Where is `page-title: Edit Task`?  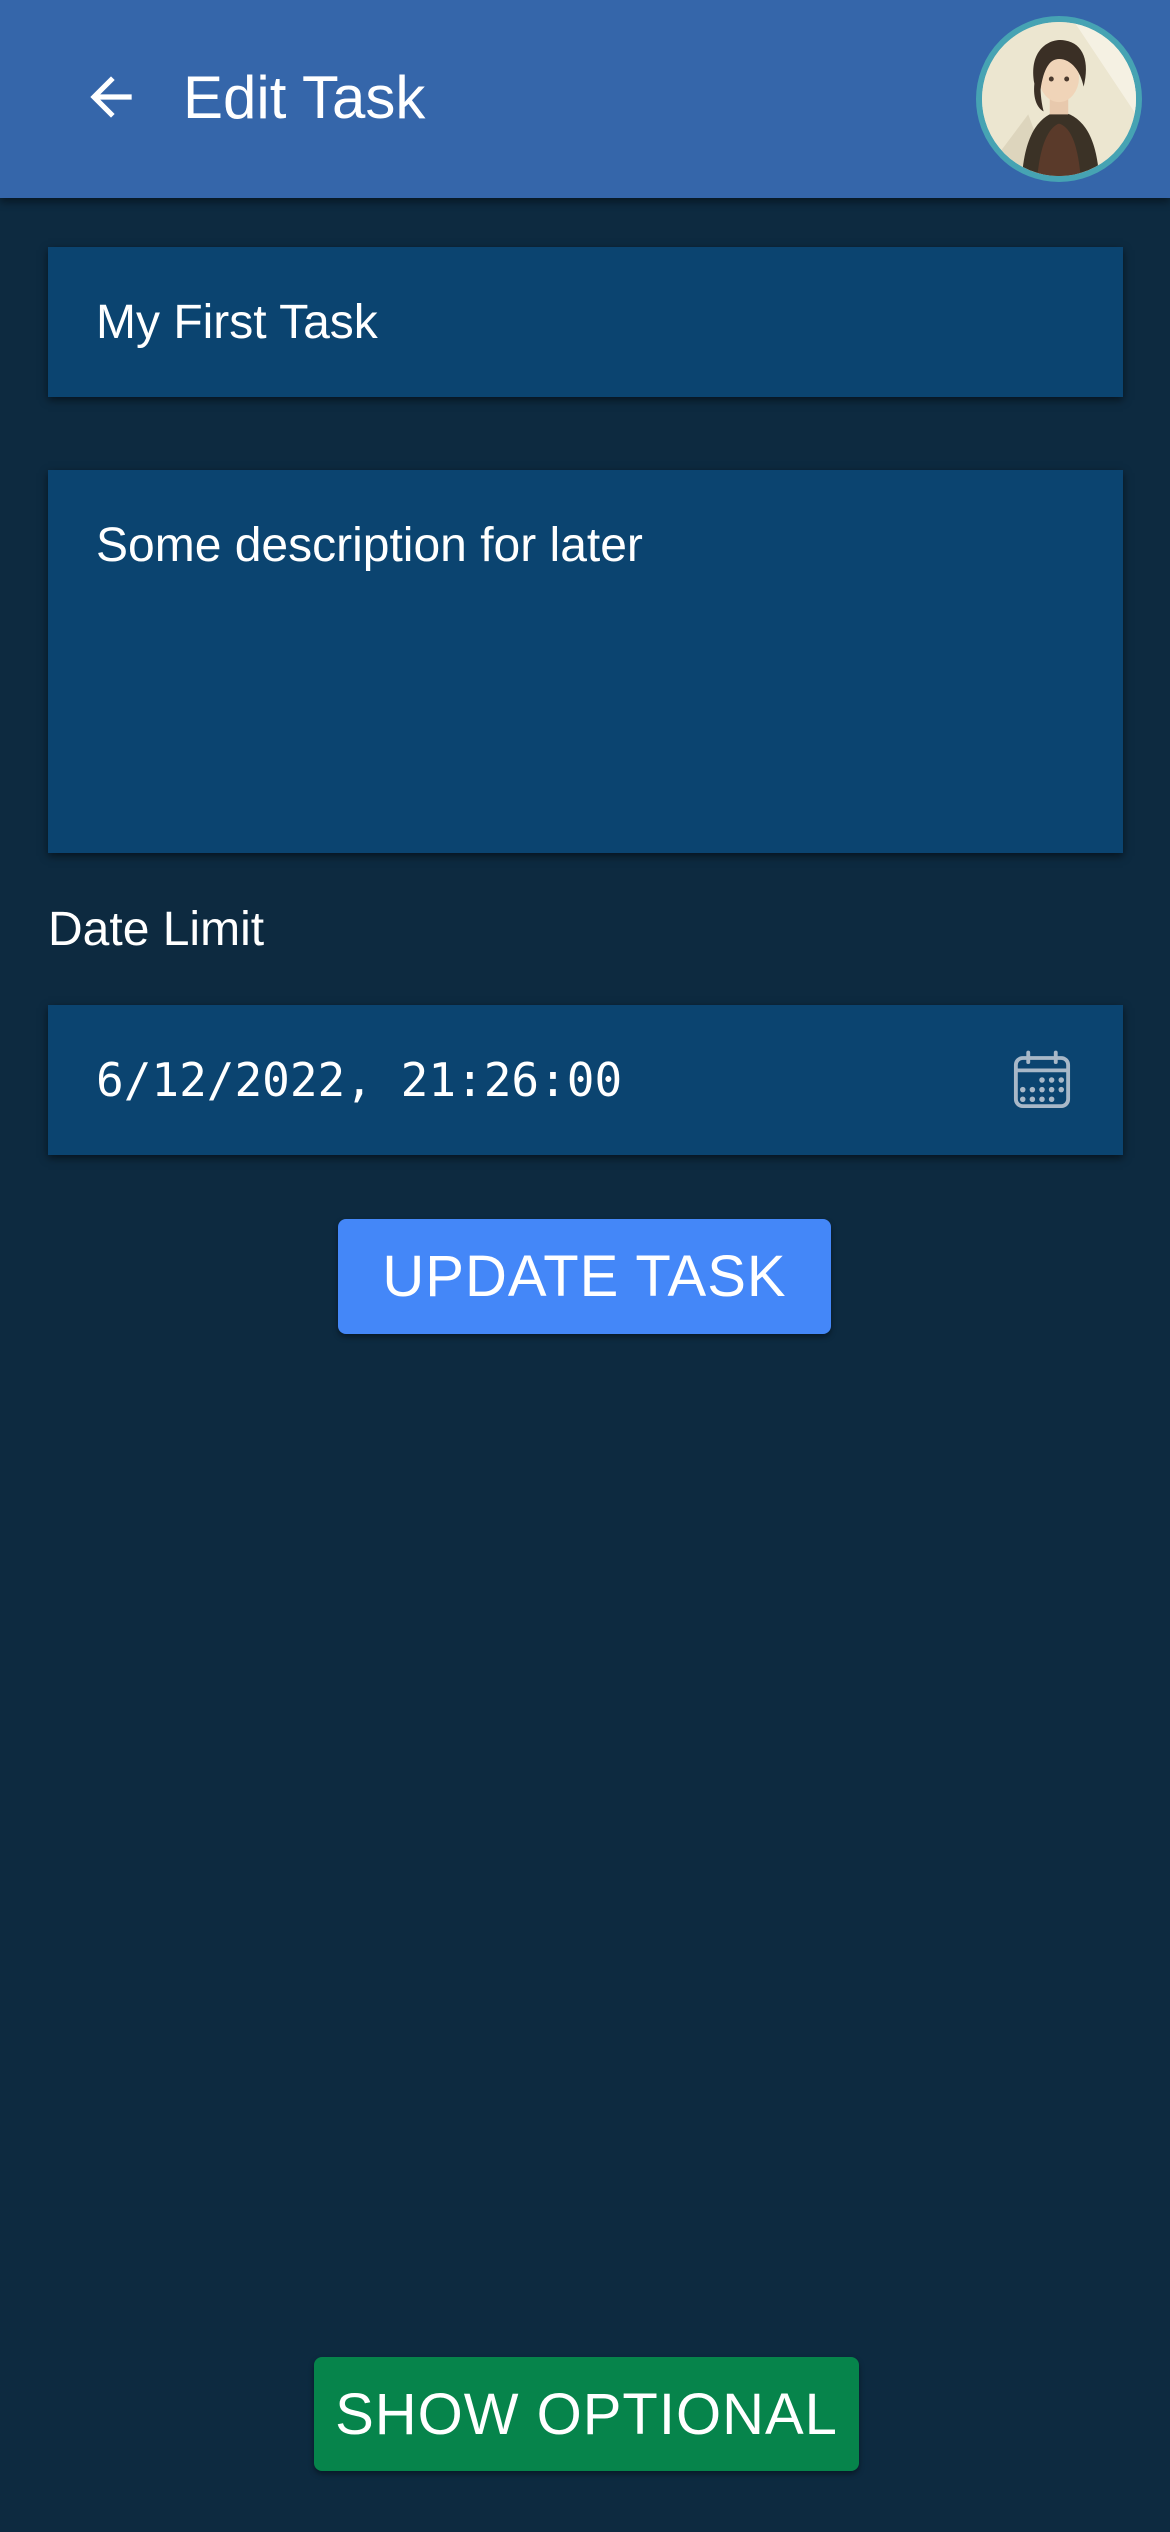
page-title: Edit Task is located at coordinates (304, 97).